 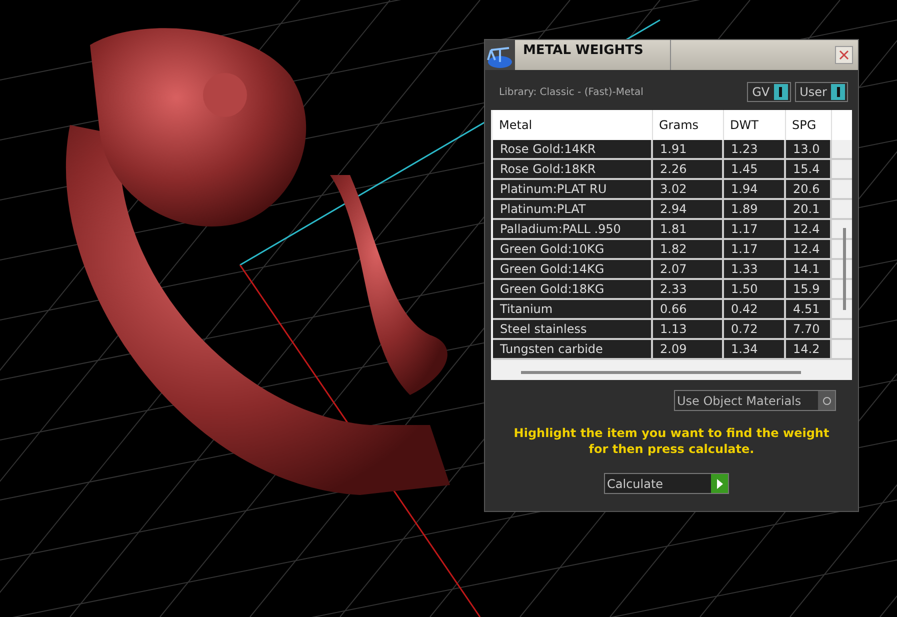 What do you see at coordinates (844, 269) in the screenshot?
I see `vertical-scrollbar` at bounding box center [844, 269].